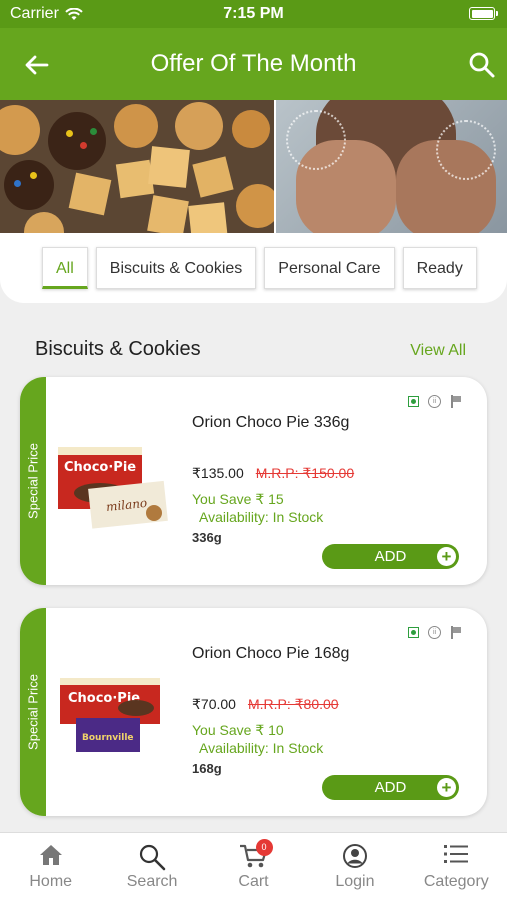  Describe the element at coordinates (456, 881) in the screenshot. I see `tab-label: Category` at that location.